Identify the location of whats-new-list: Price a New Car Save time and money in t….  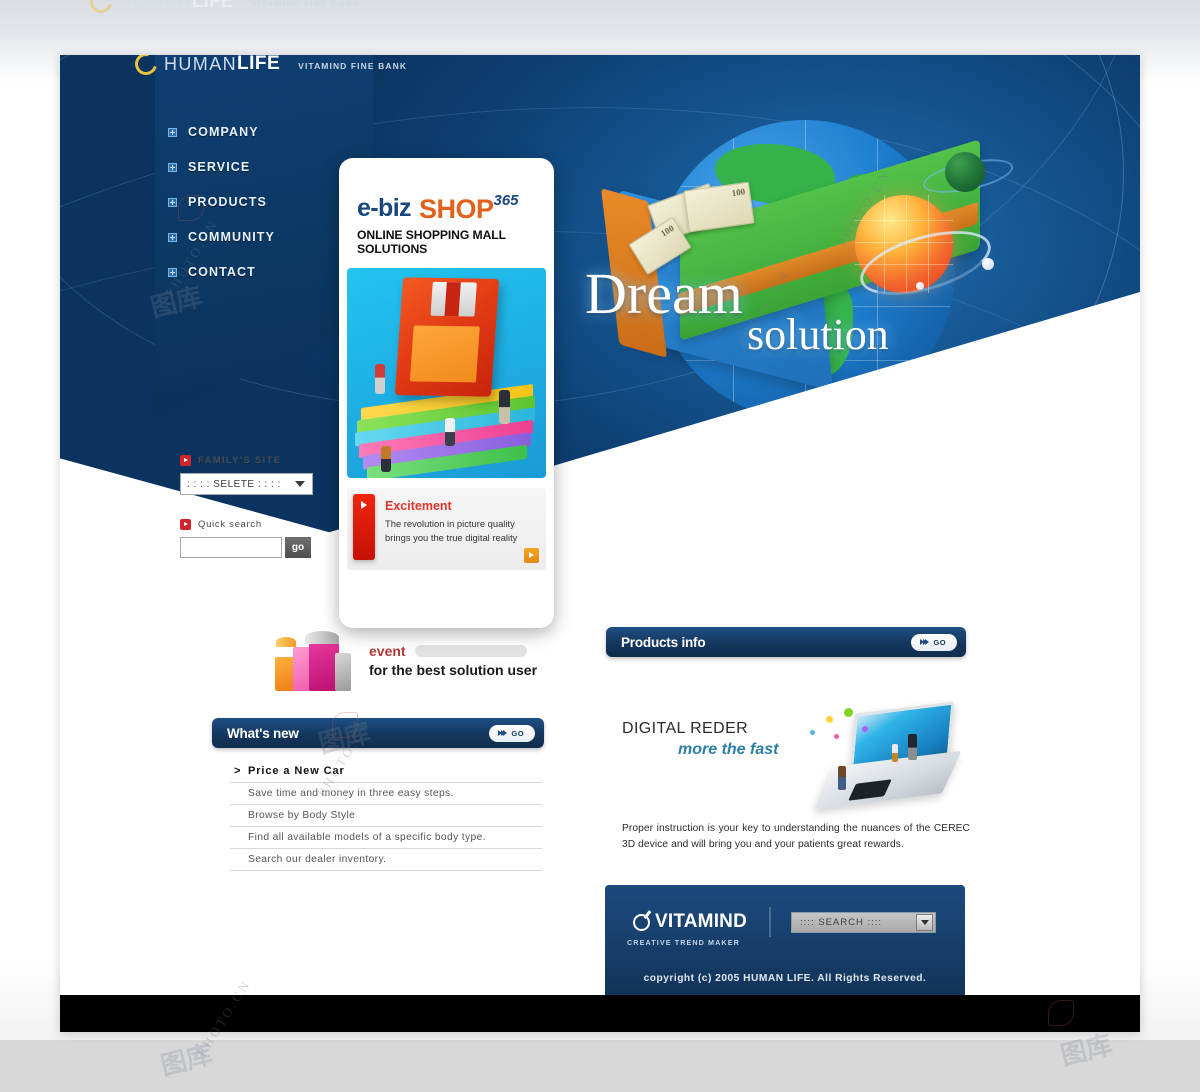
(386, 815).